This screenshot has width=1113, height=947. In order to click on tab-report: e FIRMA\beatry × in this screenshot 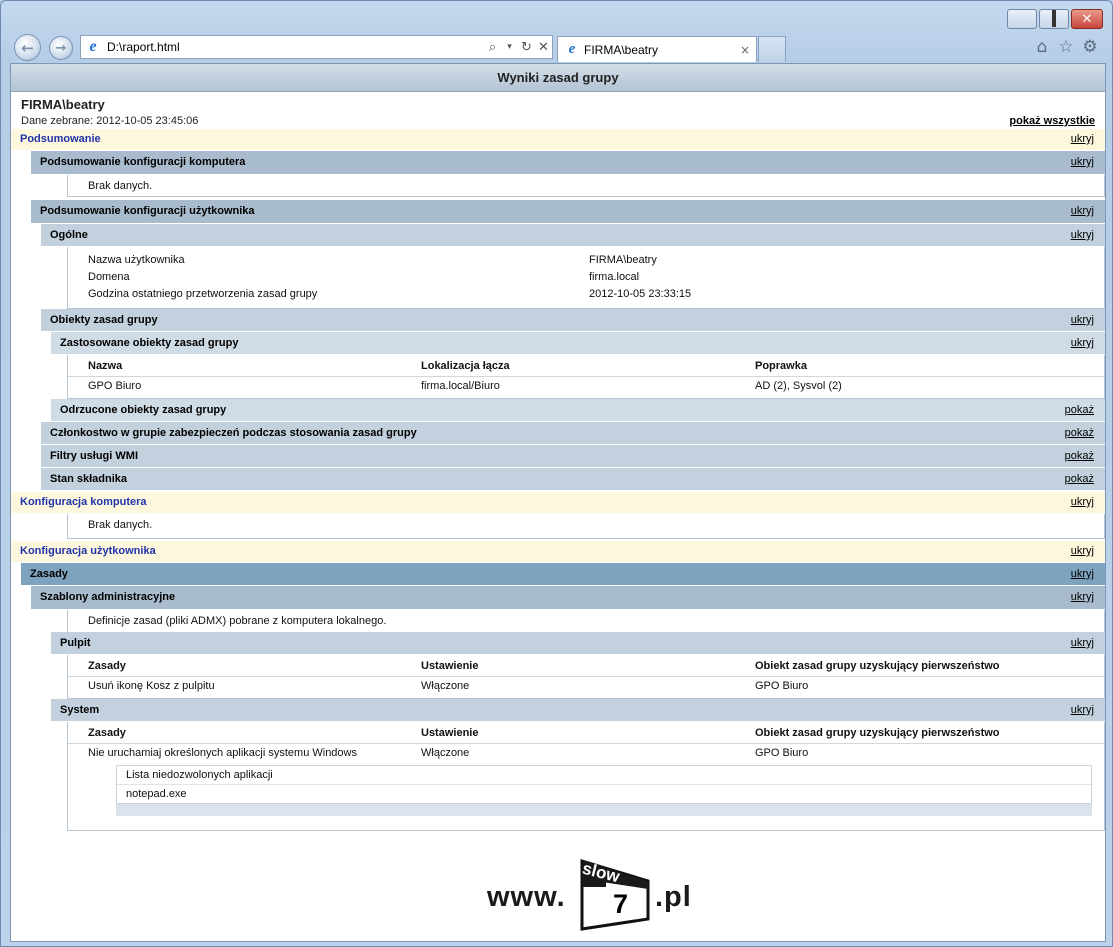, I will do `click(657, 49)`.